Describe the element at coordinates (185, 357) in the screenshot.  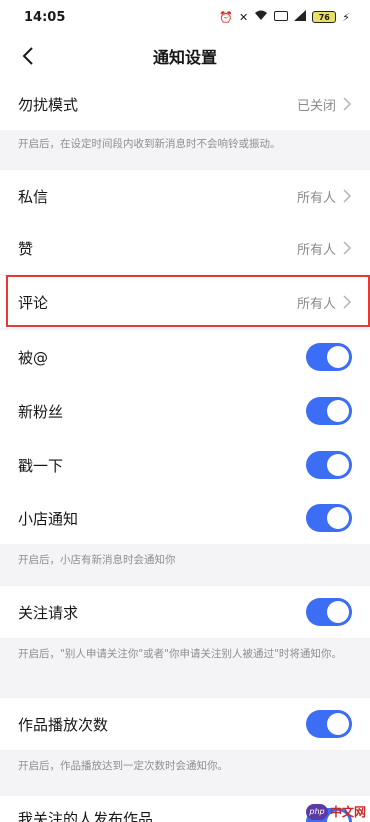
I see `mention-row: 被@` at that location.